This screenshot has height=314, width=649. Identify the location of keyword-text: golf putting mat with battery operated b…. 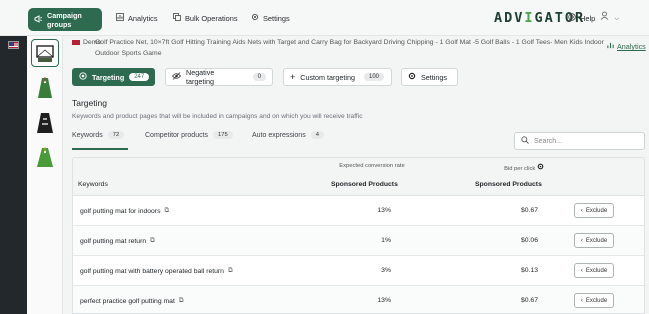
(152, 271).